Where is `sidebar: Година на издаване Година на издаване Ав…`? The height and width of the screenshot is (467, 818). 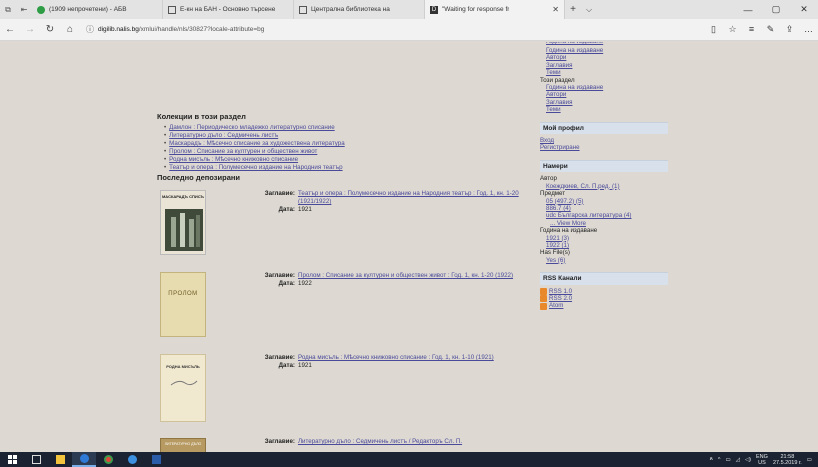
sidebar: Година на издаване Година на издаване Ав… is located at coordinates (604, 176).